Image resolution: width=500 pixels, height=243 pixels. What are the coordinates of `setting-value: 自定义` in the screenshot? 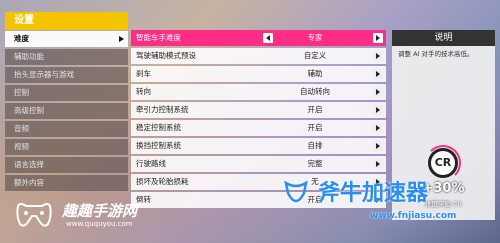 It's located at (315, 55).